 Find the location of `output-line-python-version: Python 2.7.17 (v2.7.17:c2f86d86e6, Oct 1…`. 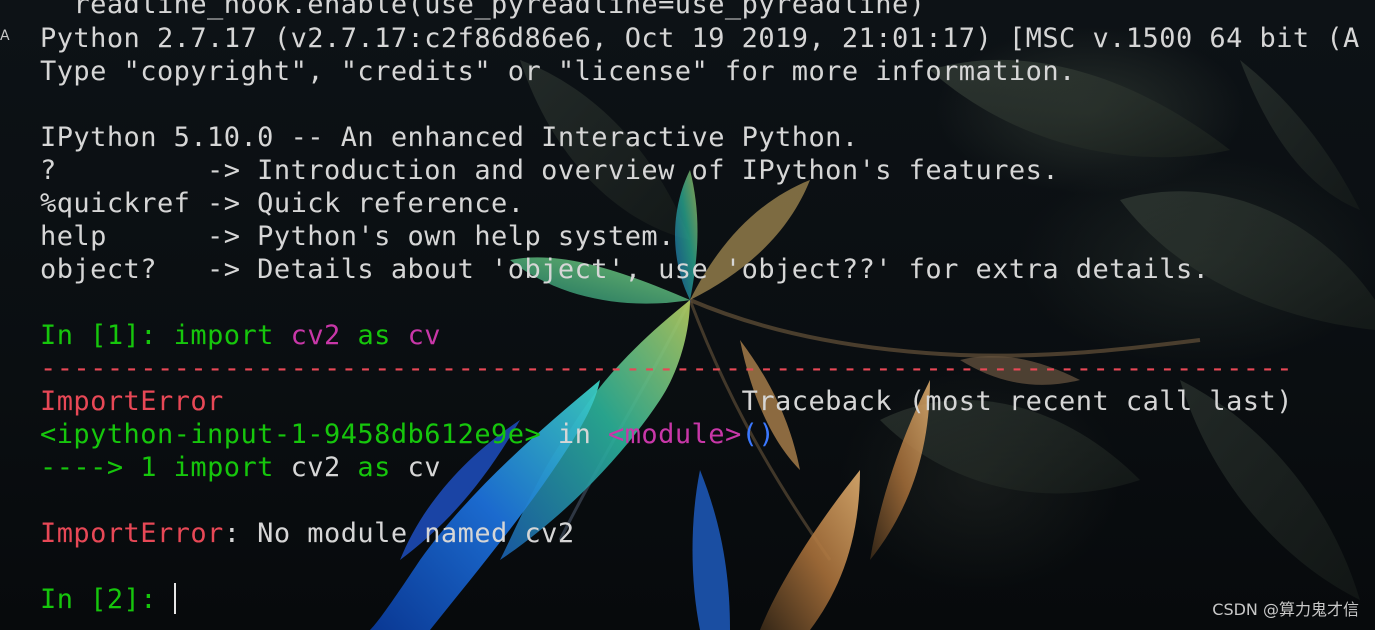

output-line-python-version: Python 2.7.17 (v2.7.17:c2f86d86e6, Oct 1… is located at coordinates (700, 38).